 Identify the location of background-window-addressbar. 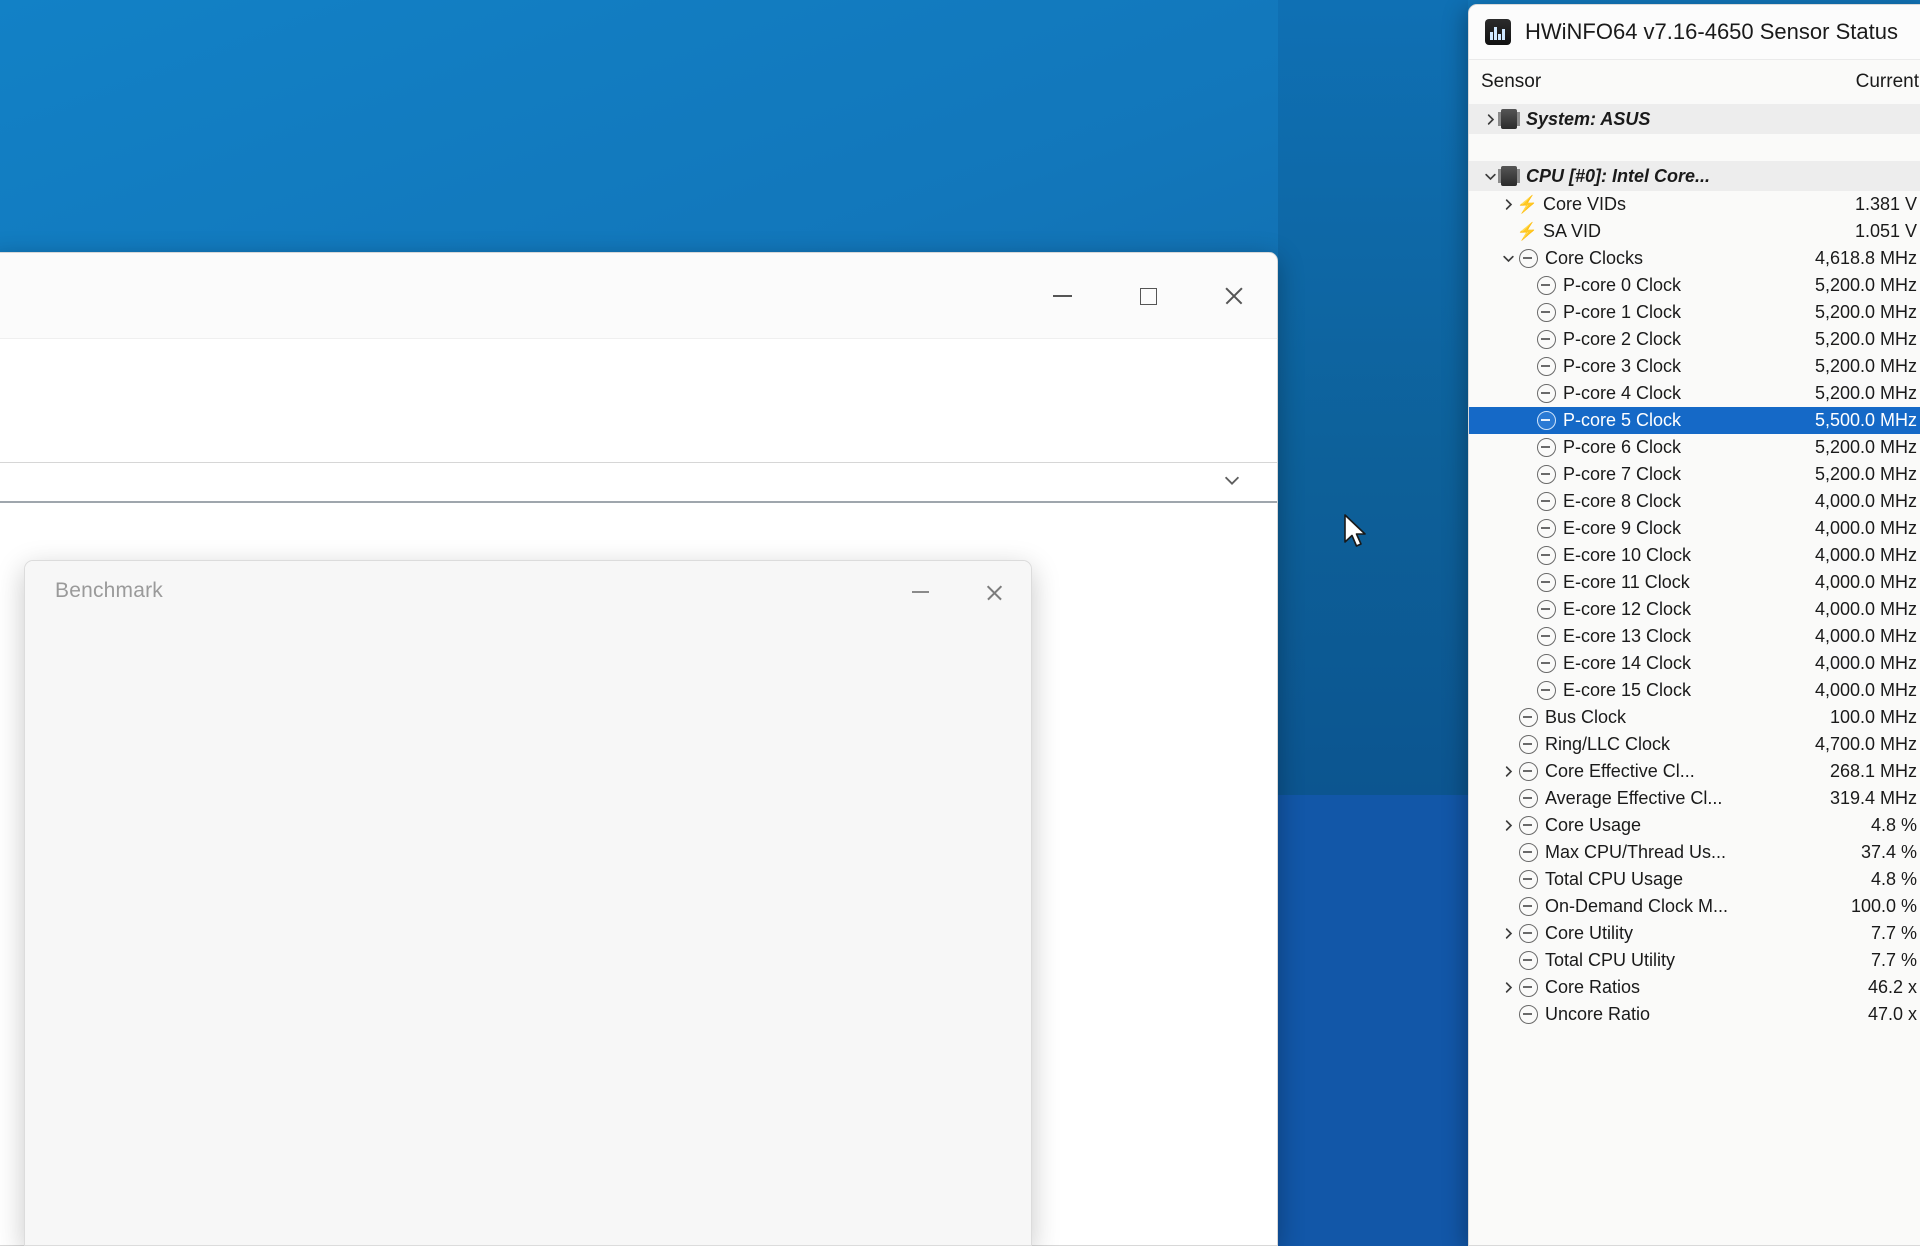
(638, 483).